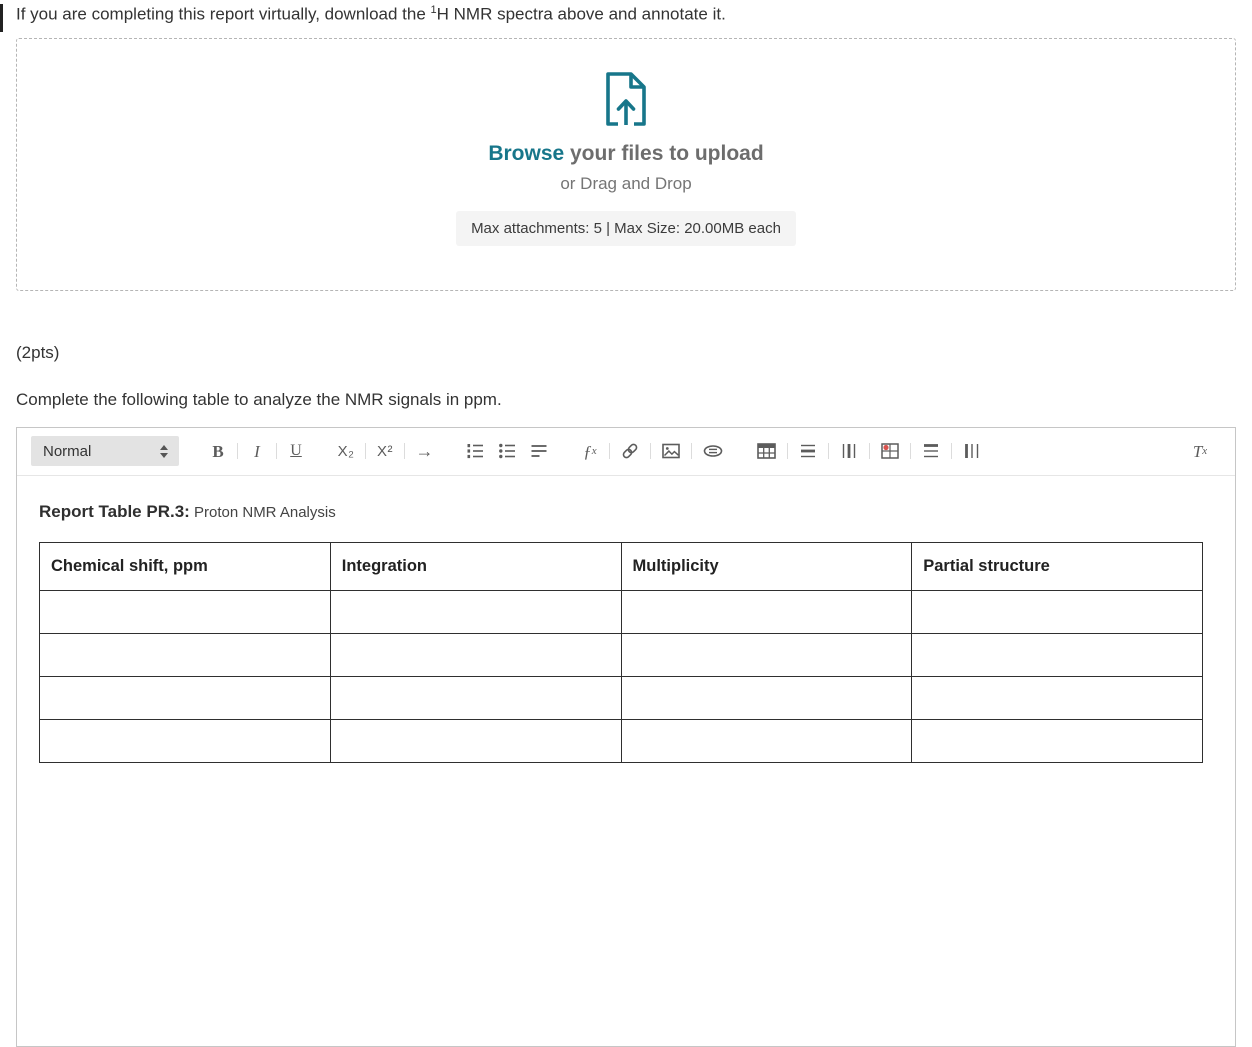 Image resolution: width=1252 pixels, height=1047 pixels. What do you see at coordinates (1200, 451) in the screenshot?
I see `remove-format-button: Tx` at bounding box center [1200, 451].